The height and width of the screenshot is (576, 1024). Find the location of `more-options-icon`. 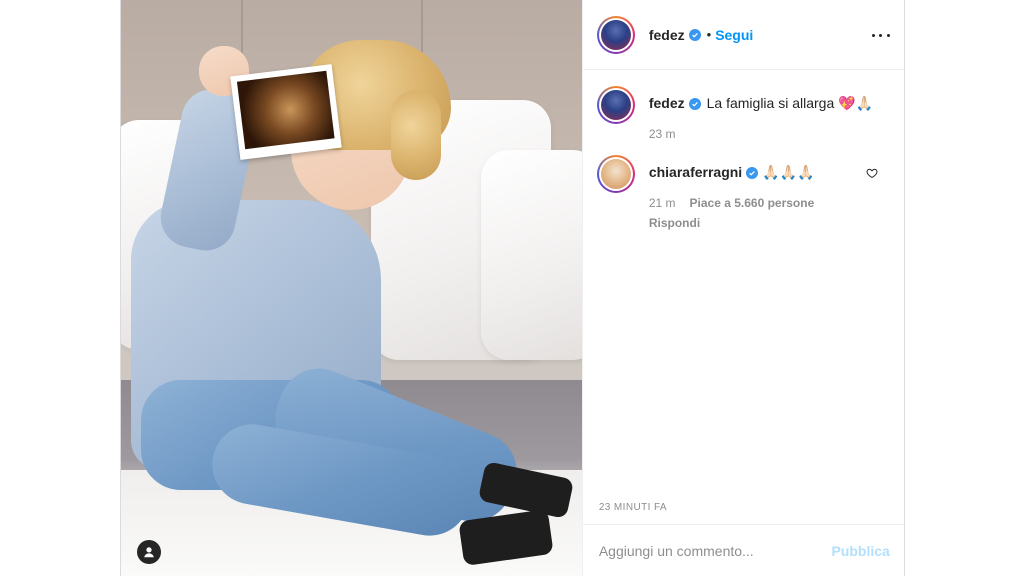

more-options-icon is located at coordinates (880, 35).